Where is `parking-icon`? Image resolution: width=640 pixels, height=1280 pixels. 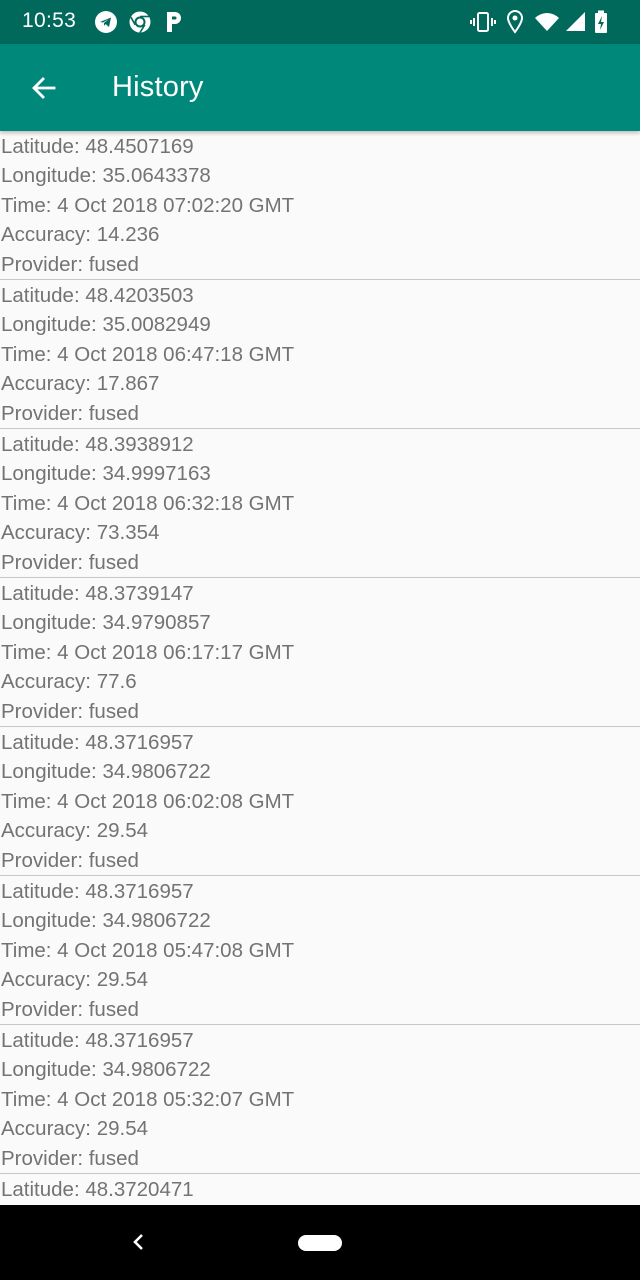 parking-icon is located at coordinates (174, 22).